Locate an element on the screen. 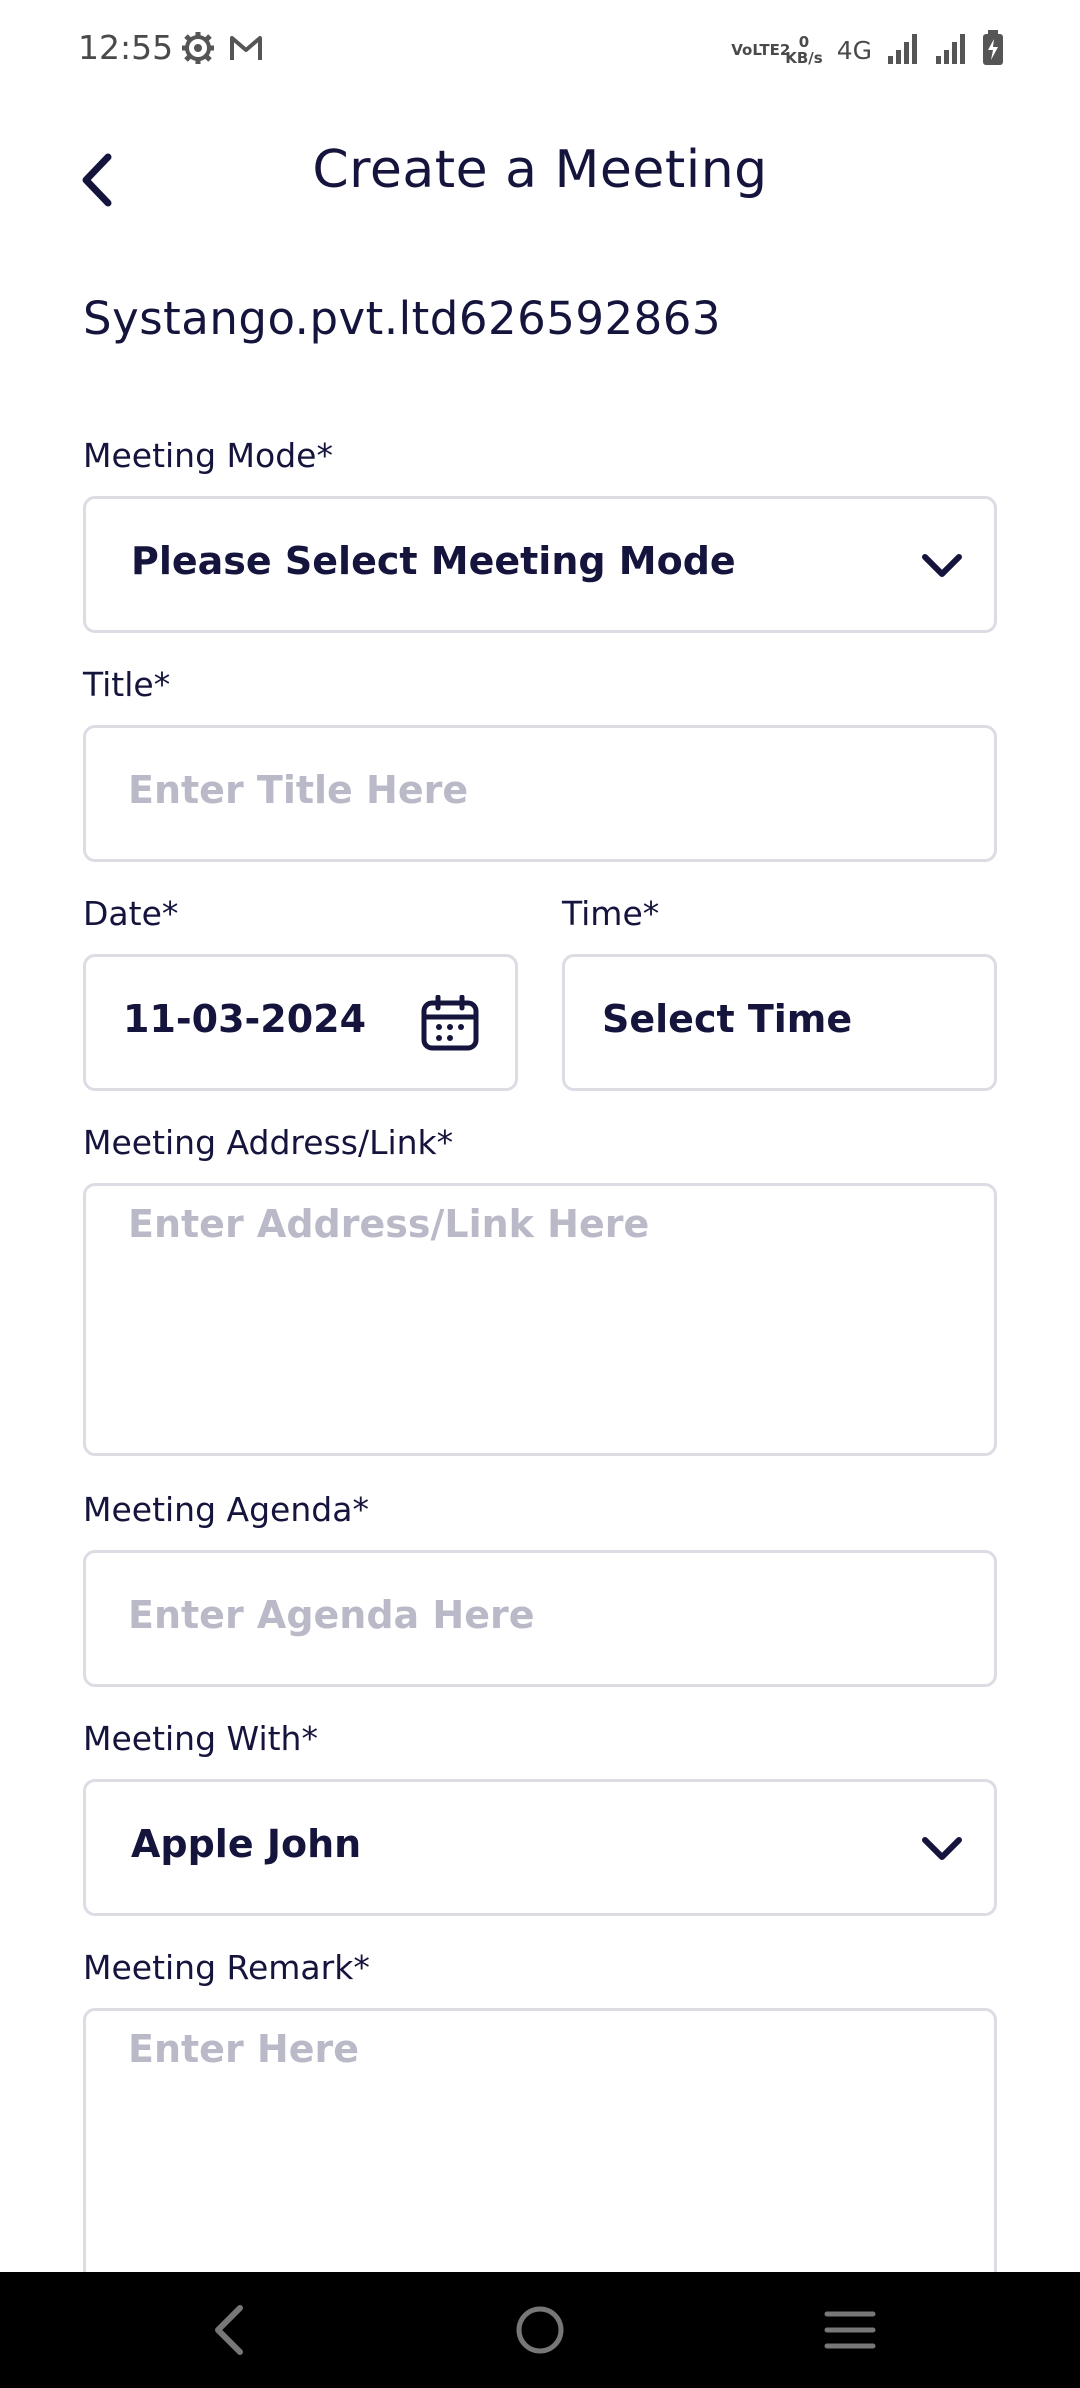 The width and height of the screenshot is (1080, 2388). address-textarea: Enter Address/Link Here is located at coordinates (540, 1319).